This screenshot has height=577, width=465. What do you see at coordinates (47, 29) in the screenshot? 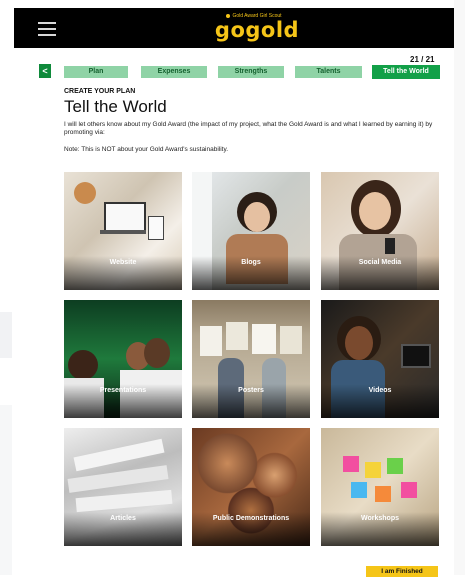
I see `hamburger-menu-icon` at bounding box center [47, 29].